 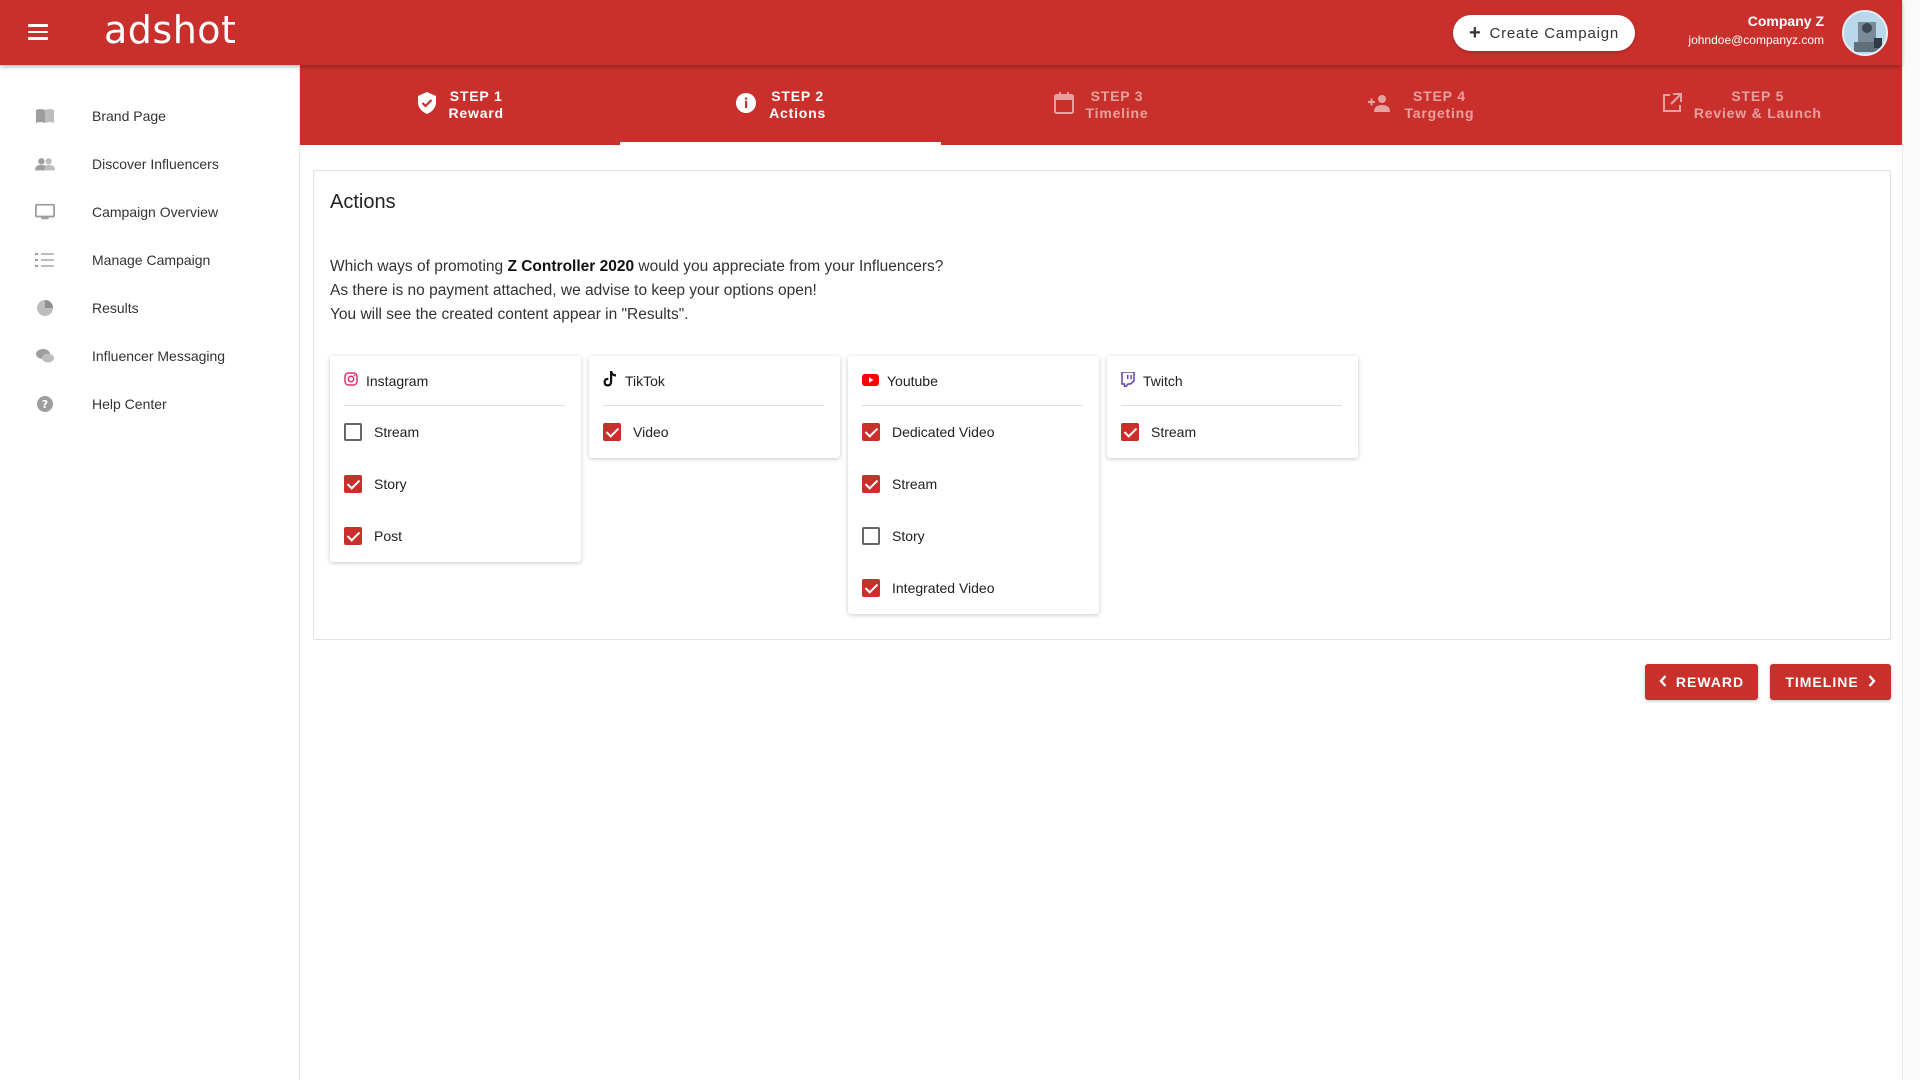 I want to click on option-youtube-dedicated-video: Dedicated Video, so click(x=972, y=432).